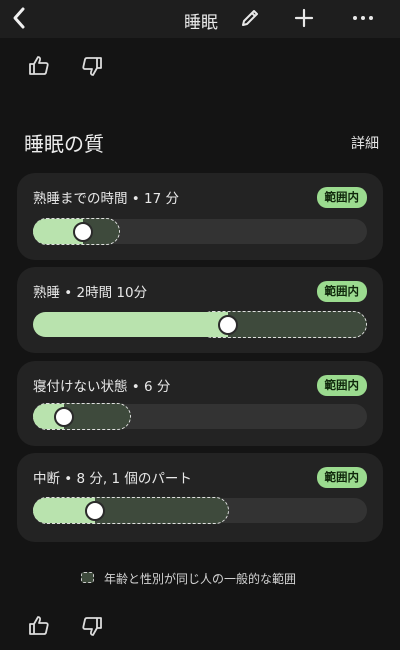  What do you see at coordinates (106, 199) in the screenshot?
I see `metric-label: 熟睡までの時間 • 17 分` at bounding box center [106, 199].